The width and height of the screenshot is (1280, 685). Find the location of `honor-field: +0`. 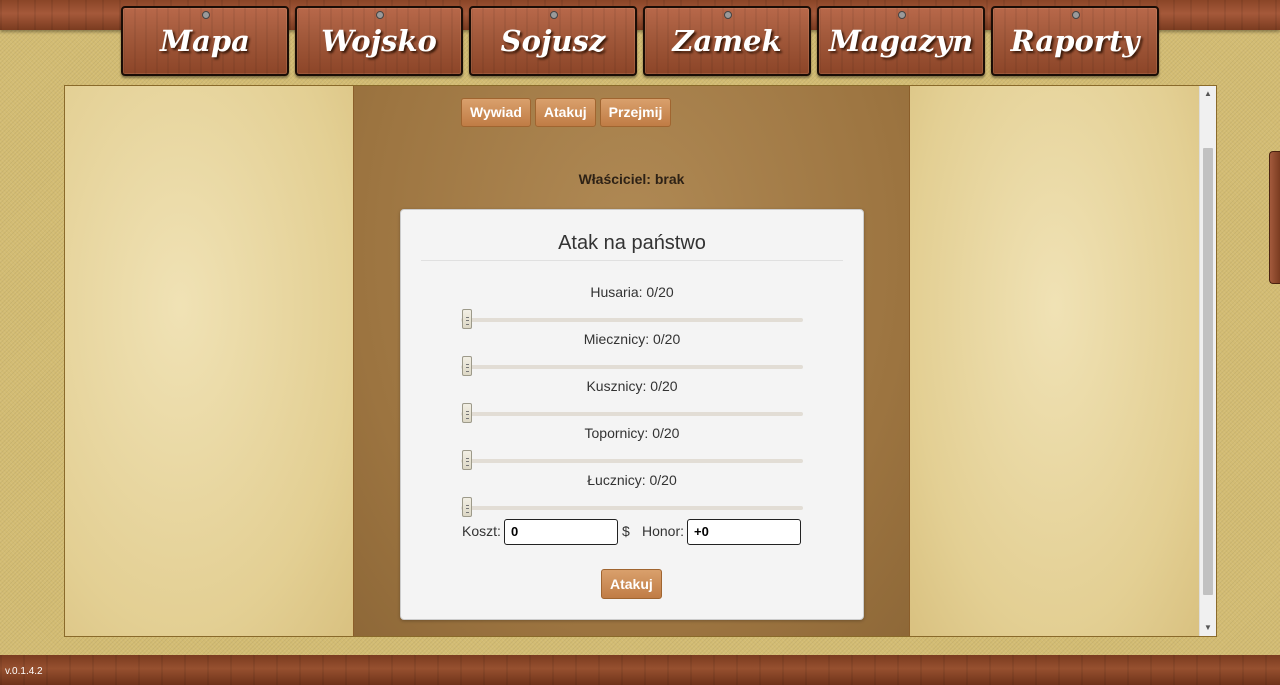

honor-field: +0 is located at coordinates (744, 532).